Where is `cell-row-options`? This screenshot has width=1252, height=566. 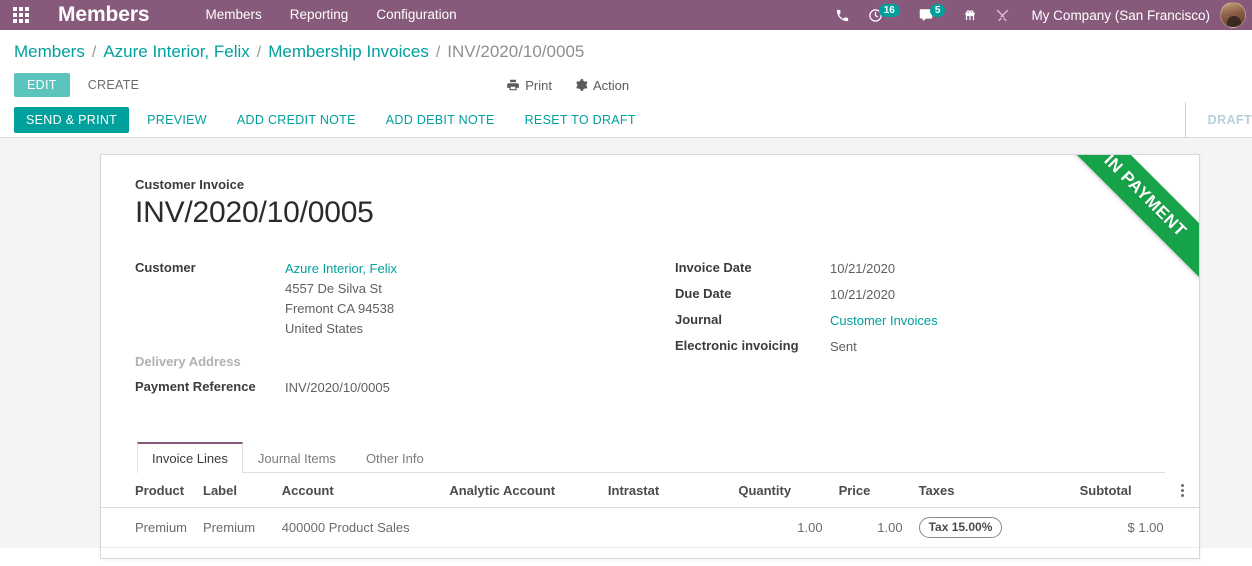
cell-row-options is located at coordinates (1185, 527).